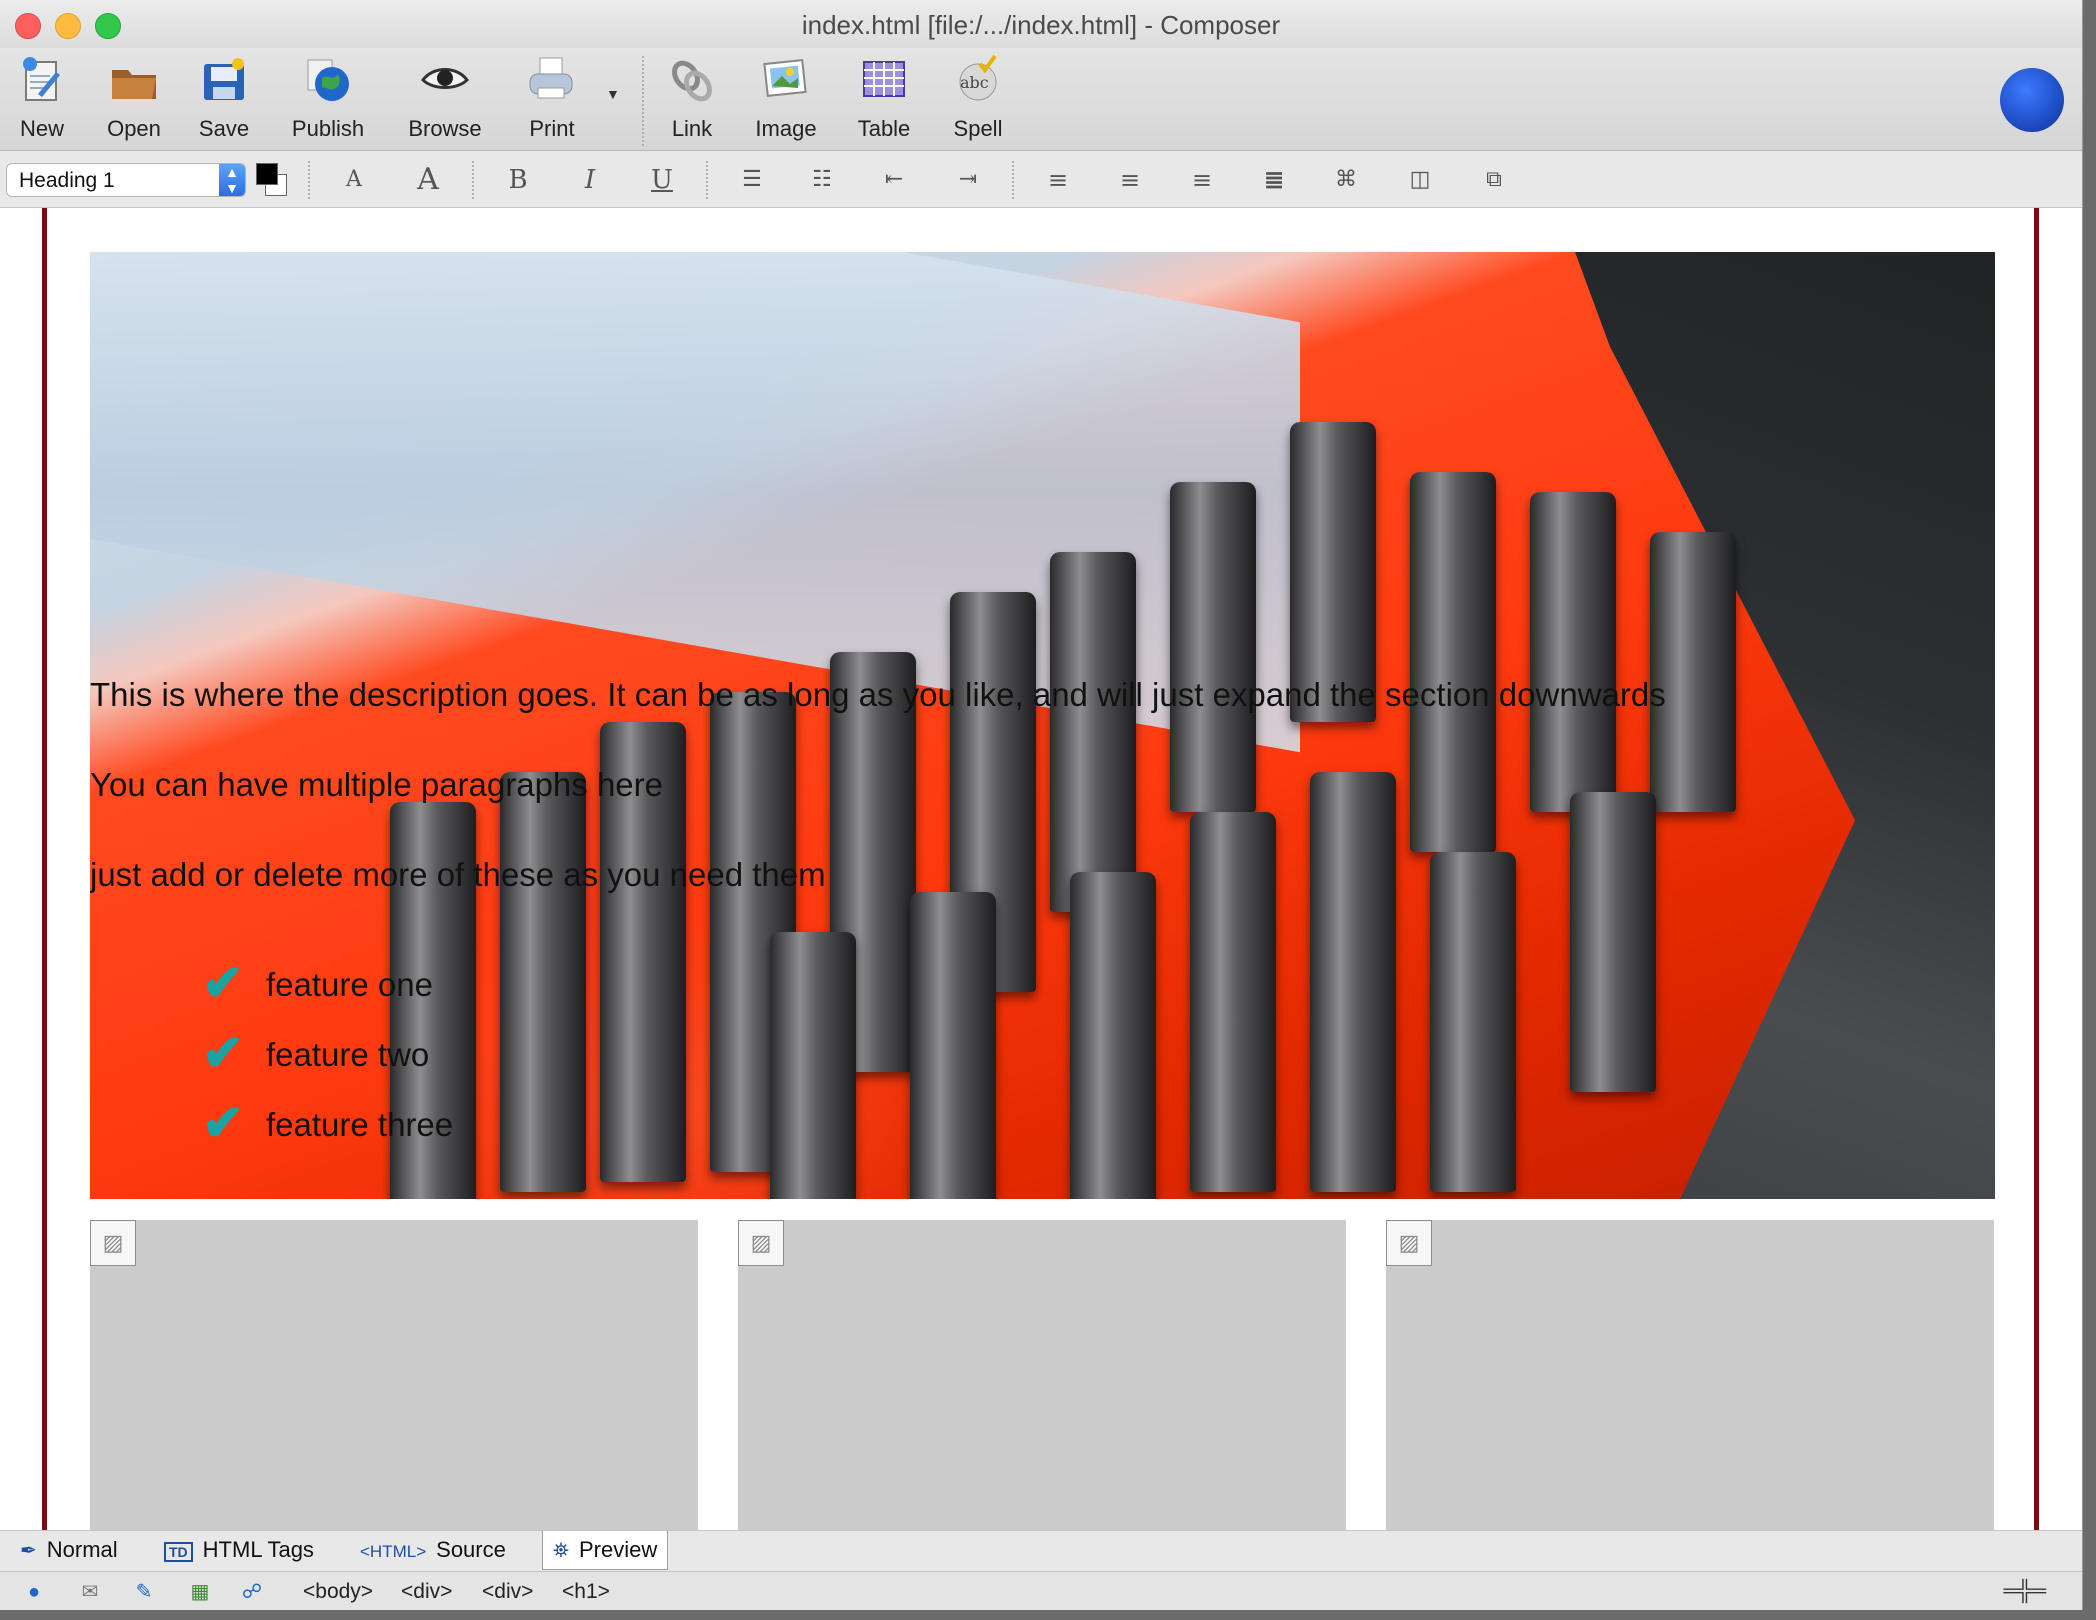  I want to click on tab-html-tags: TD HTML Tags, so click(239, 1550).